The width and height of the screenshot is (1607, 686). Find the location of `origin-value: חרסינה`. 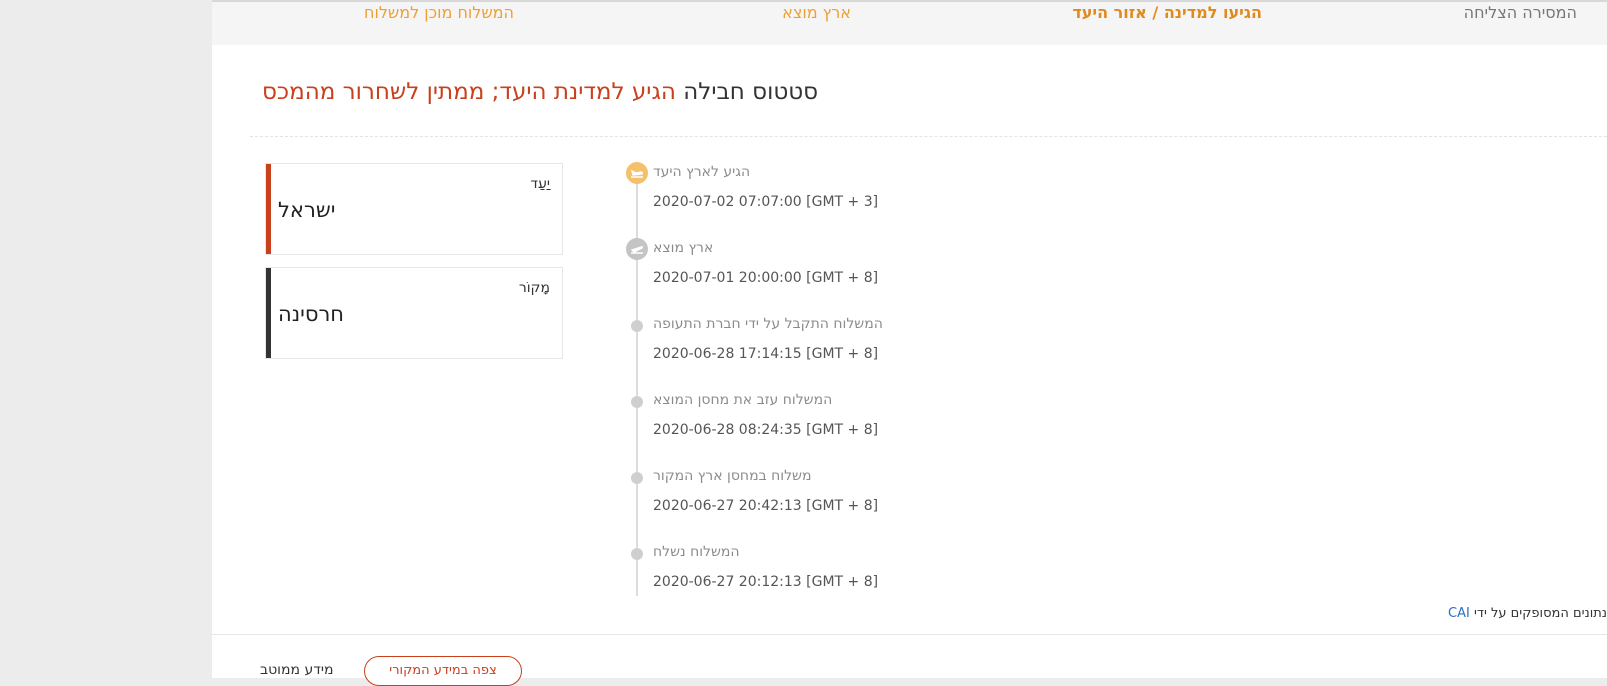

origin-value: חרסינה is located at coordinates (311, 314).